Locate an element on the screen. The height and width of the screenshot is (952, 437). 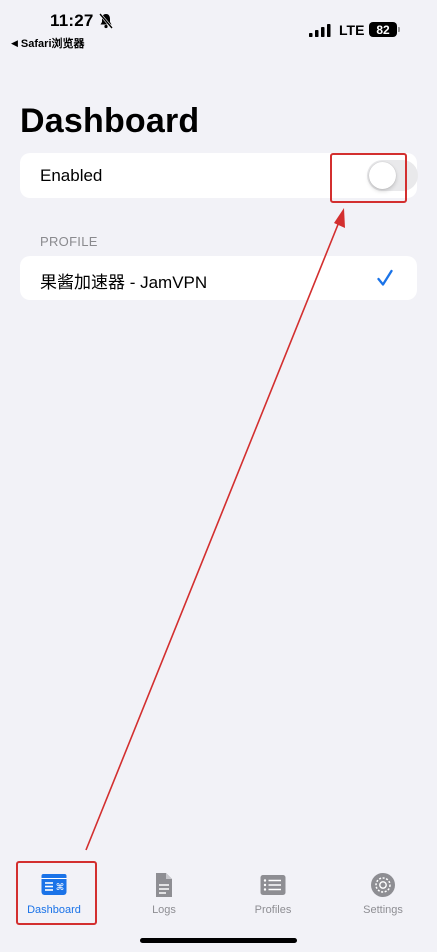
battery-tip is located at coordinates (399, 29).